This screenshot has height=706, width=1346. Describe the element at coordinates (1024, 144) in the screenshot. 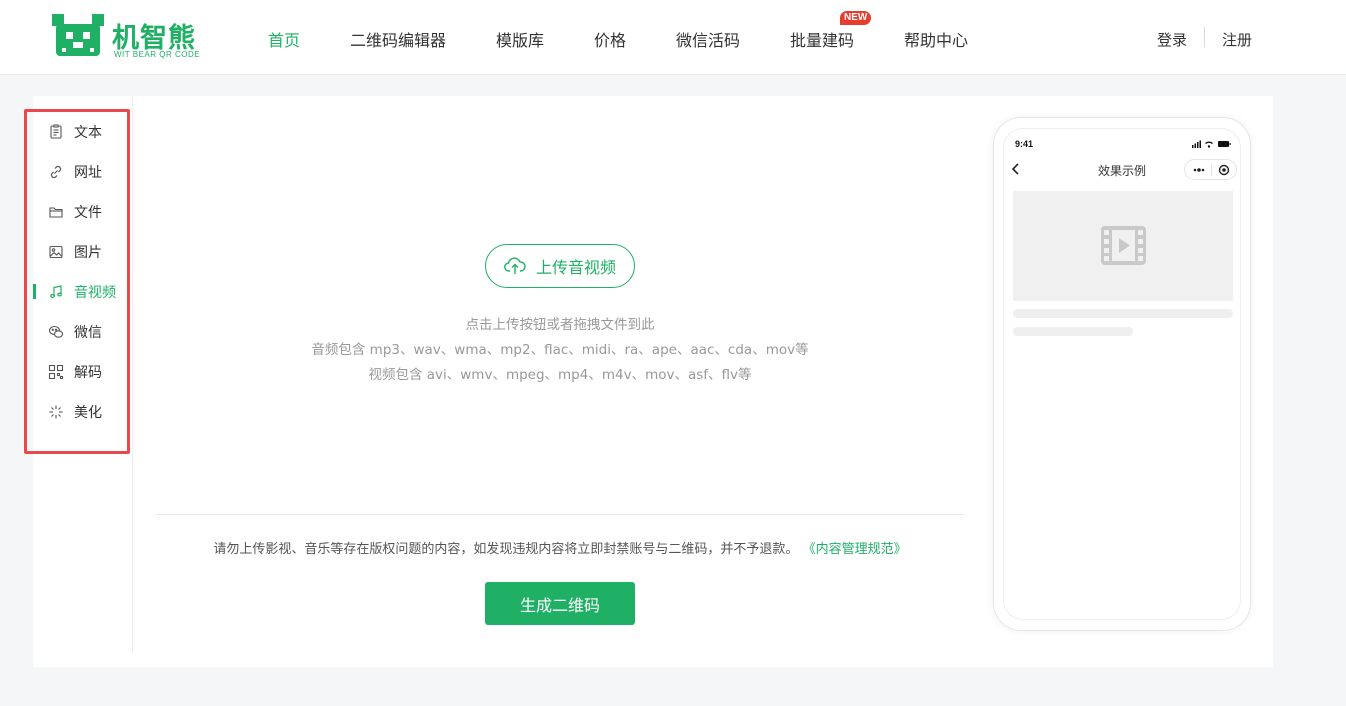

I see `phone-status-time: 9:41` at that location.